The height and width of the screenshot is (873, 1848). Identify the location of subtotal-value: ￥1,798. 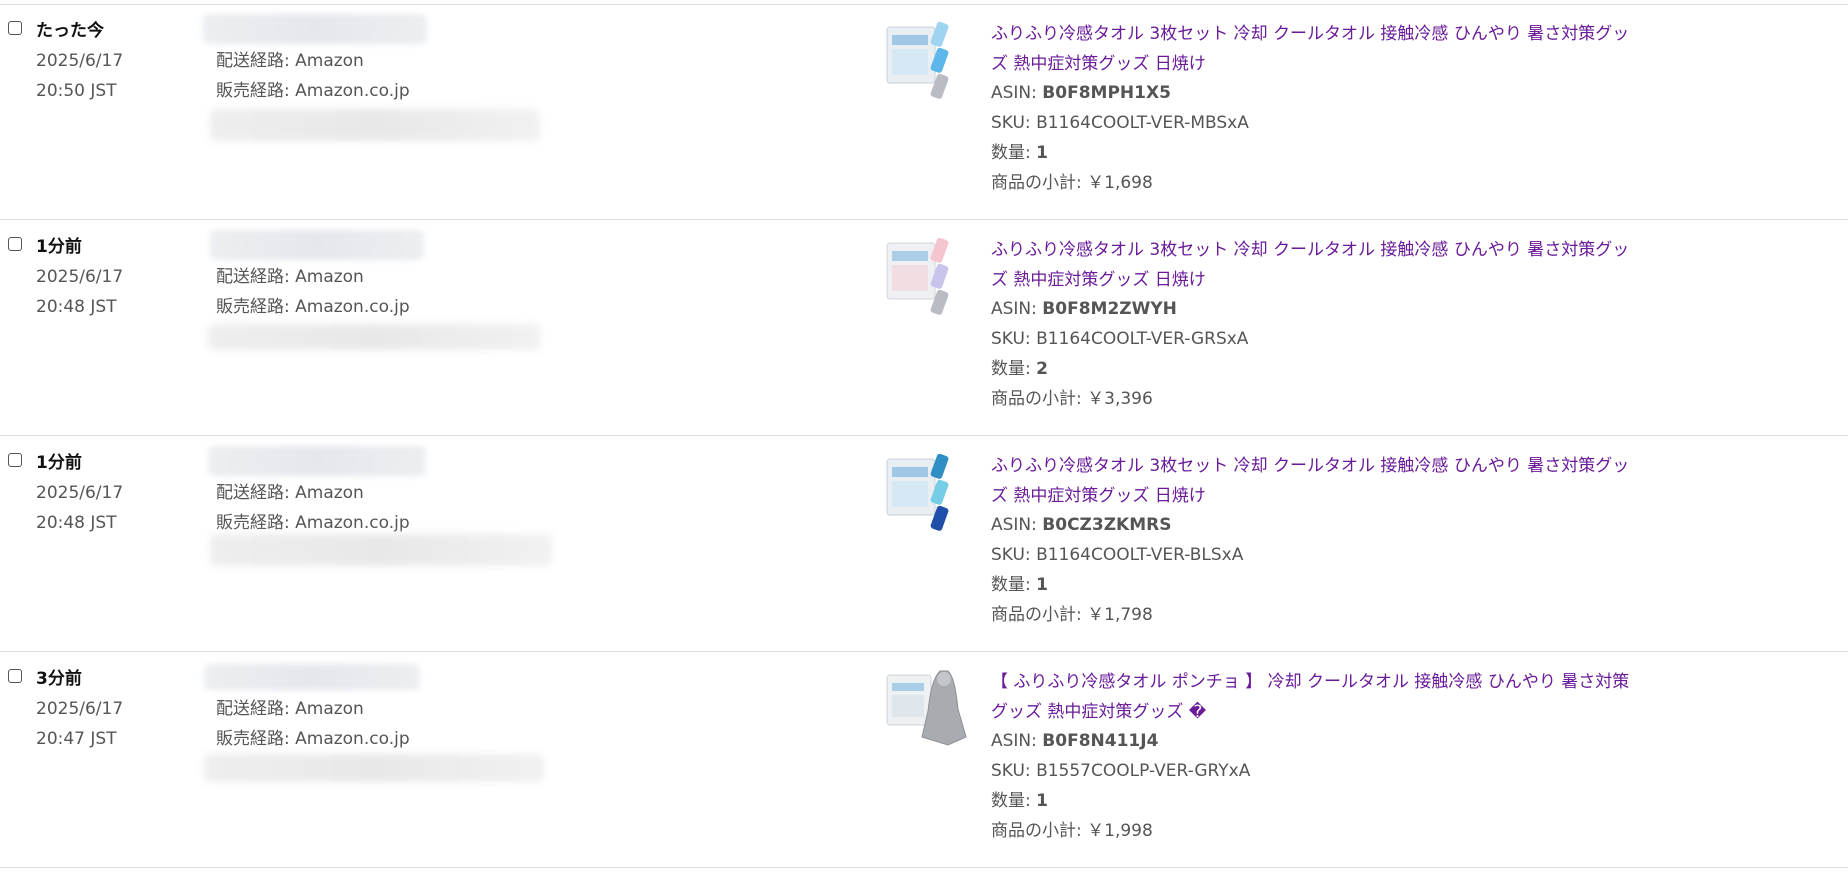
(1120, 615).